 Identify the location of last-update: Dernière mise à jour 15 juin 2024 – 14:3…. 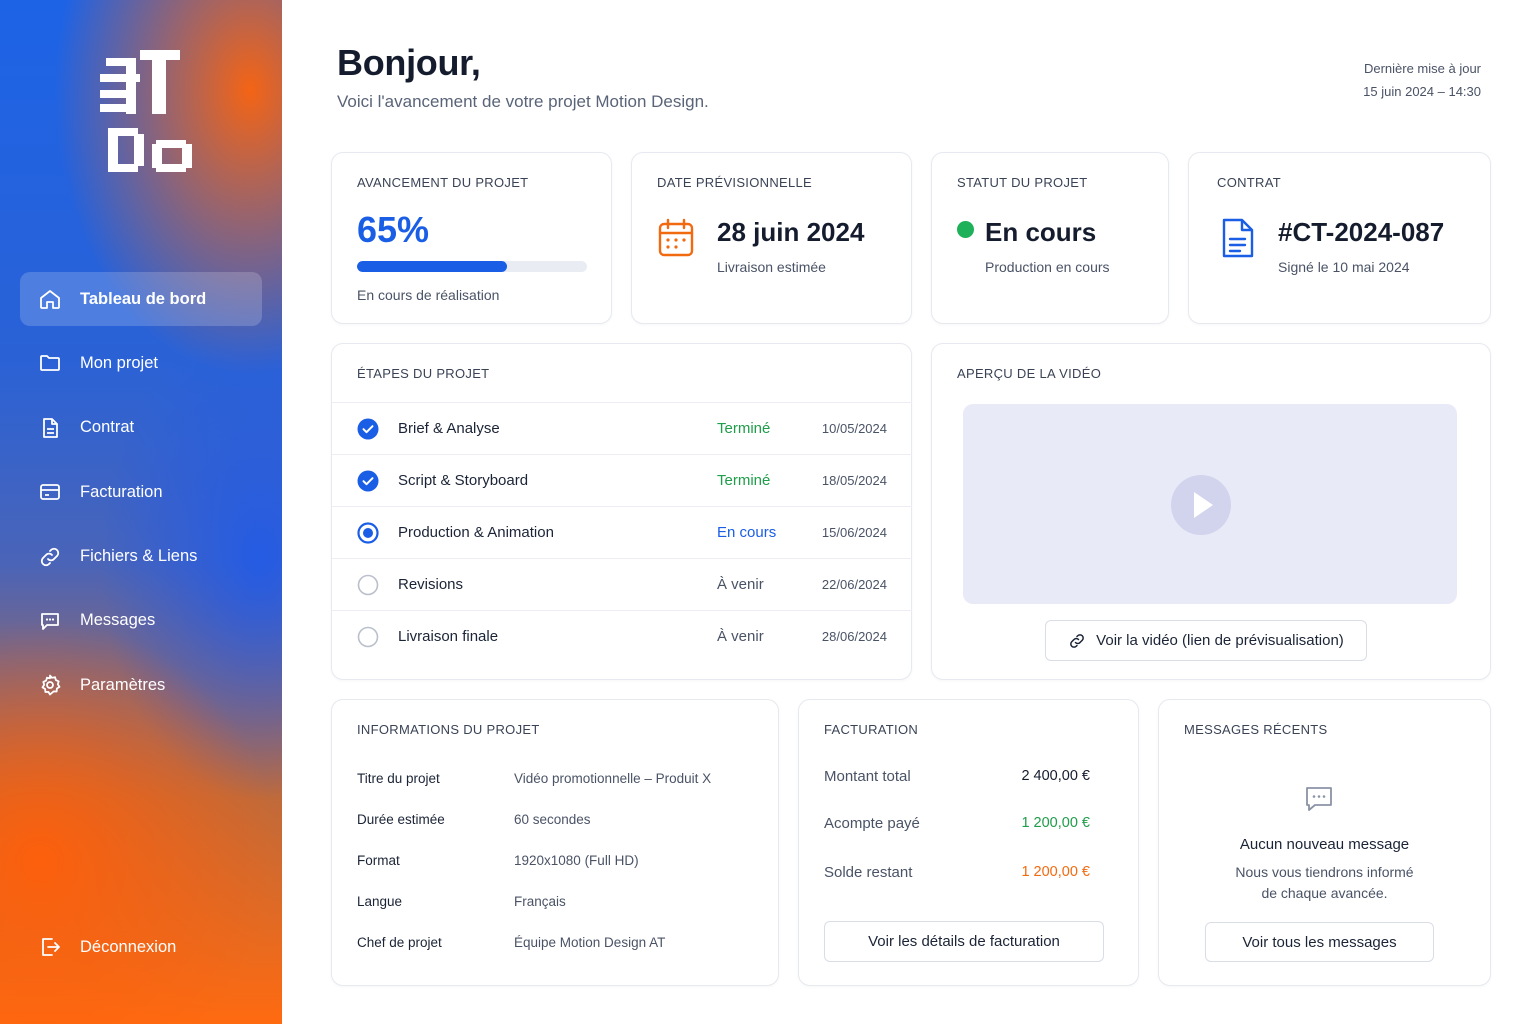
(1422, 80).